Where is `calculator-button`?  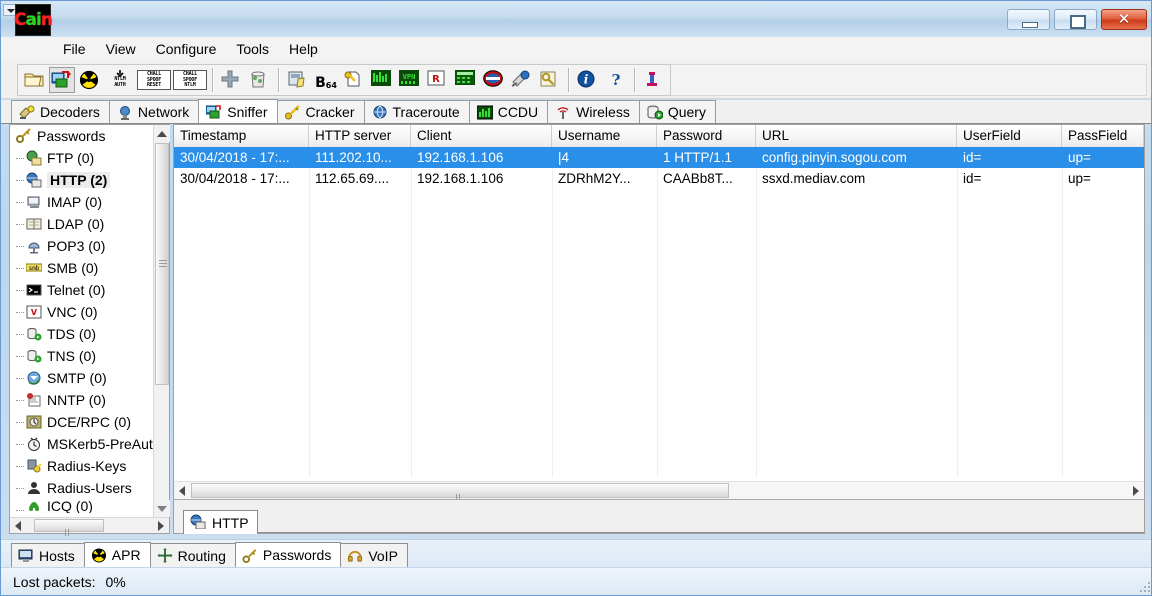 calculator-button is located at coordinates (466, 80).